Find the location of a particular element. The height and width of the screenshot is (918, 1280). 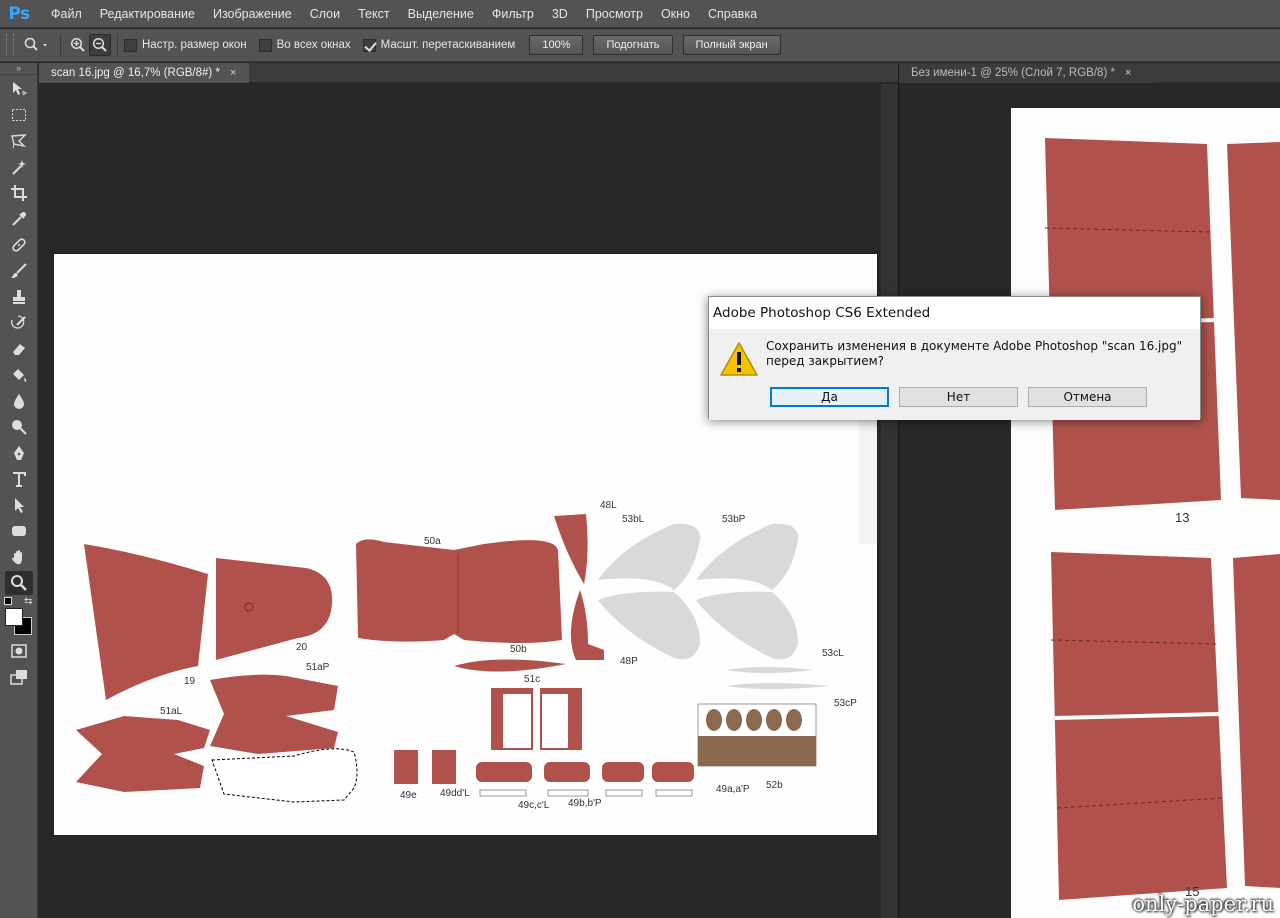

paint-bucket-tool-icon is located at coordinates (19, 375).